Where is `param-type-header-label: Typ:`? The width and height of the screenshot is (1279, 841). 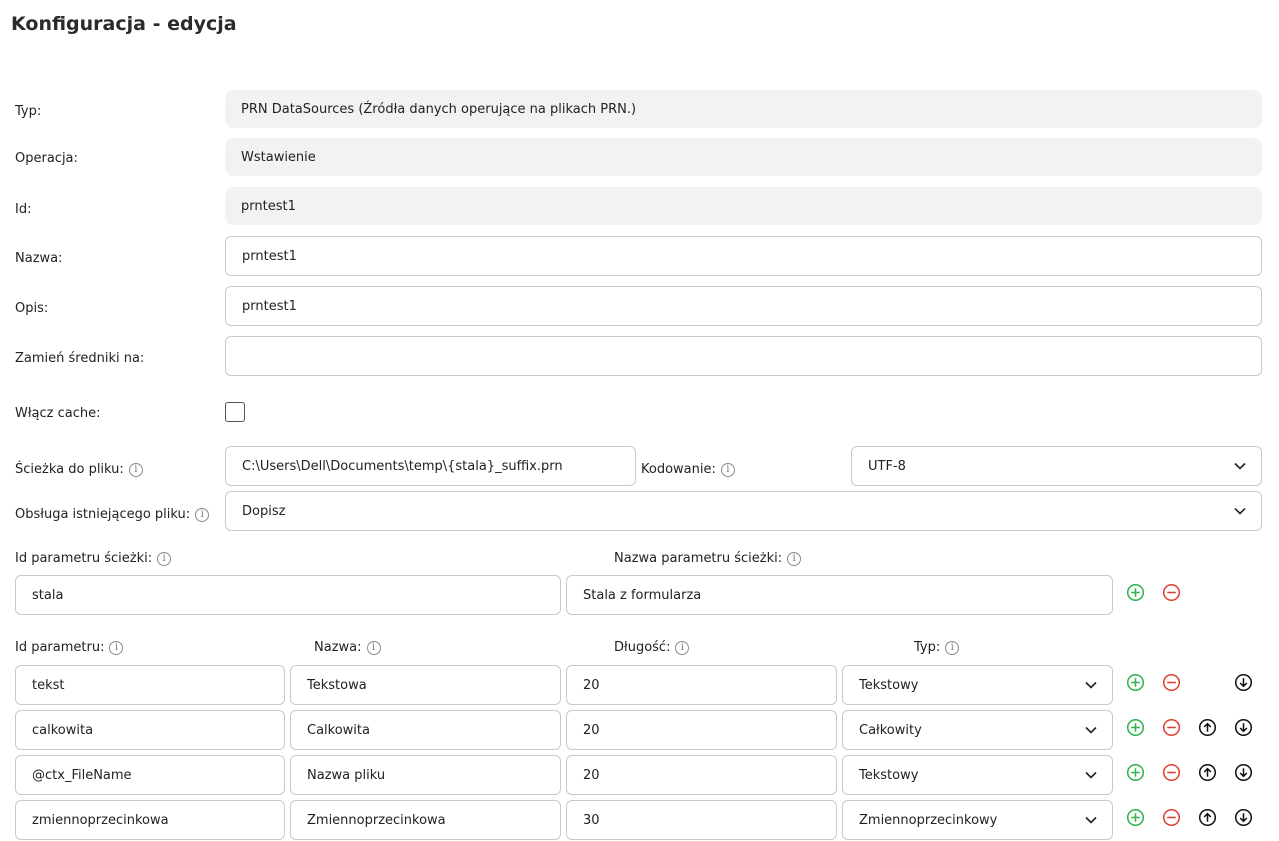
param-type-header-label: Typ: is located at coordinates (927, 647).